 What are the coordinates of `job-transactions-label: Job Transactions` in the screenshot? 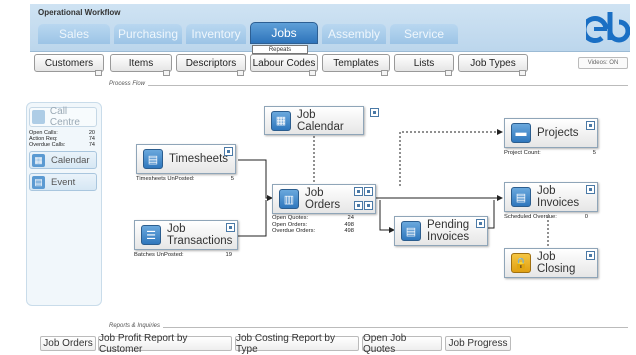 It's located at (199, 235).